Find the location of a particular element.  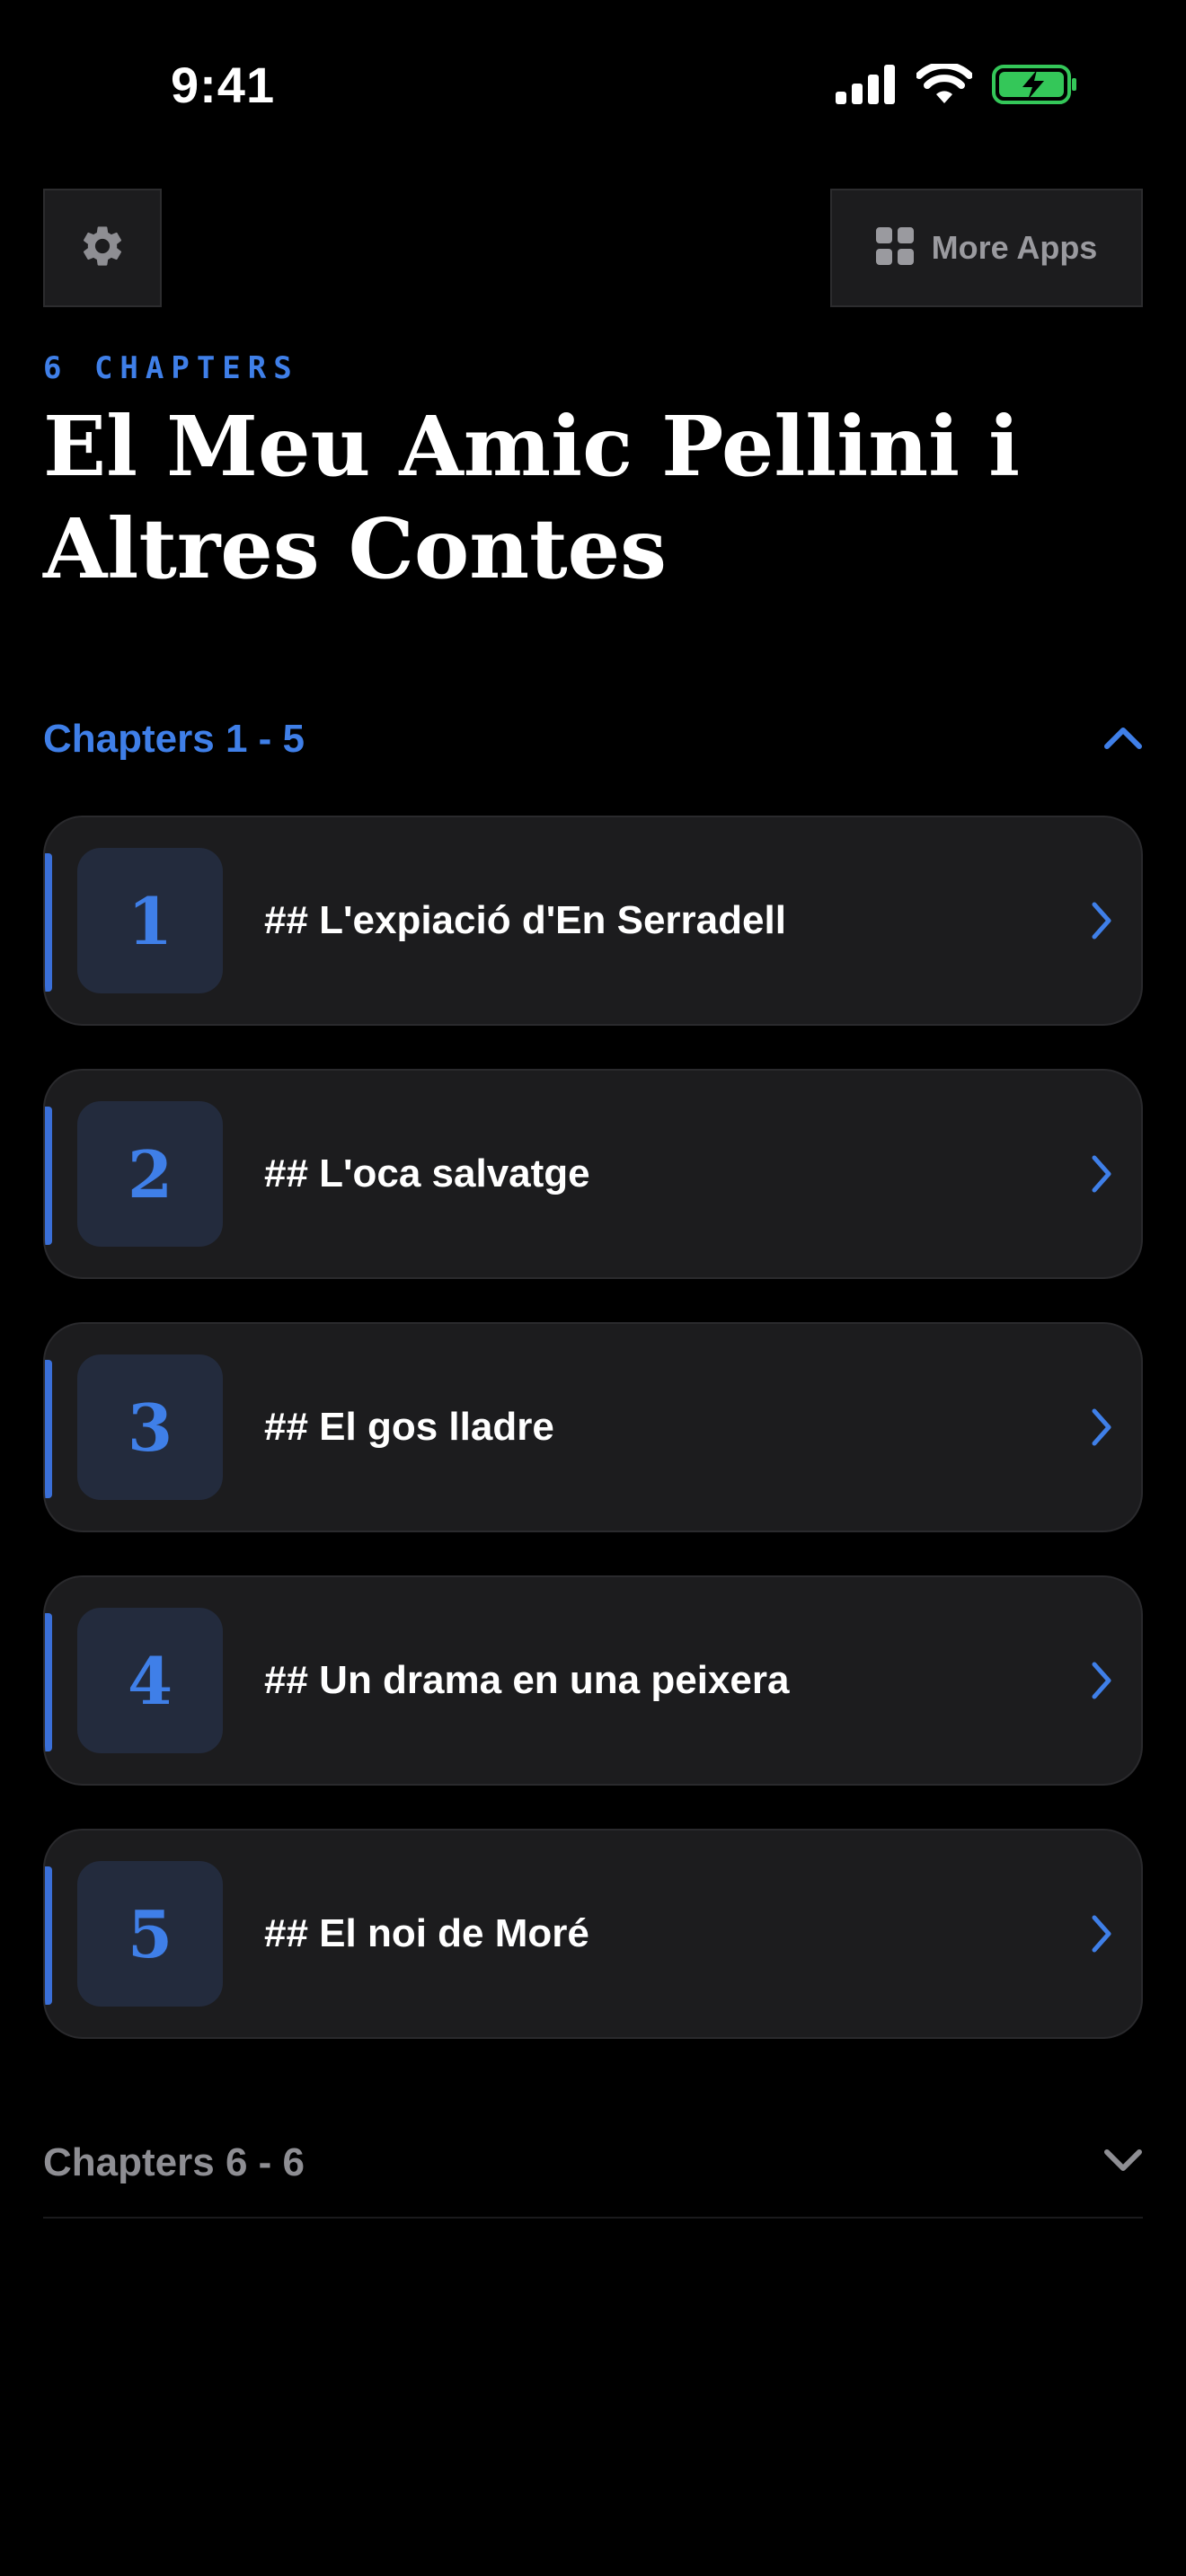

chapter-card-2: 2 ## L'oca salvatge is located at coordinates (593, 1174).